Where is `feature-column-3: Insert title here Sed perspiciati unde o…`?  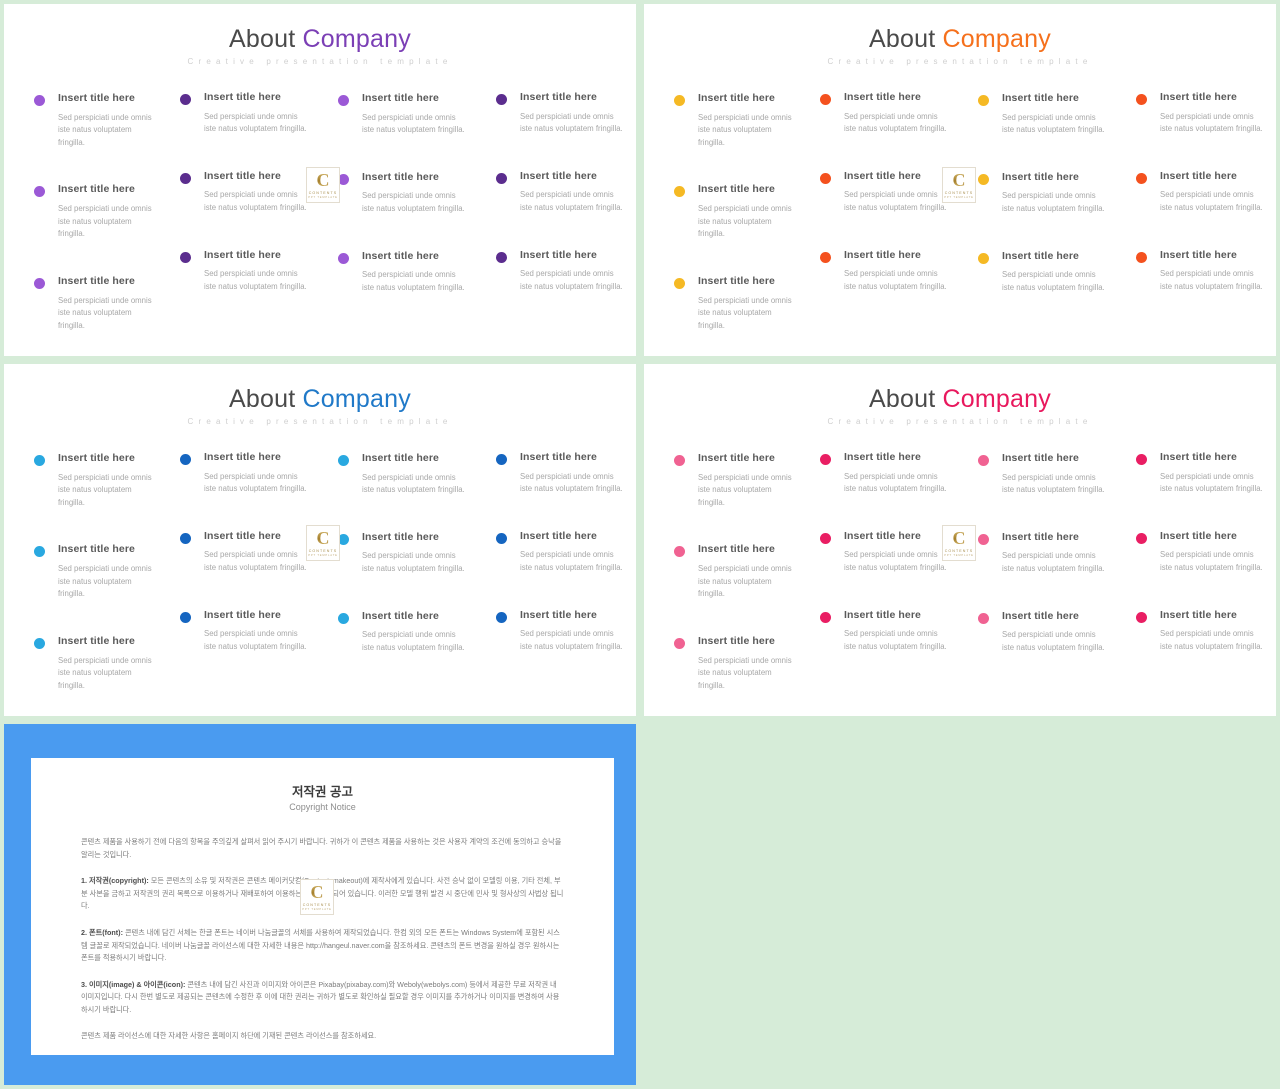
feature-column-3: Insert title here Sed perspiciati unde o… is located at coordinates (1039, 572).